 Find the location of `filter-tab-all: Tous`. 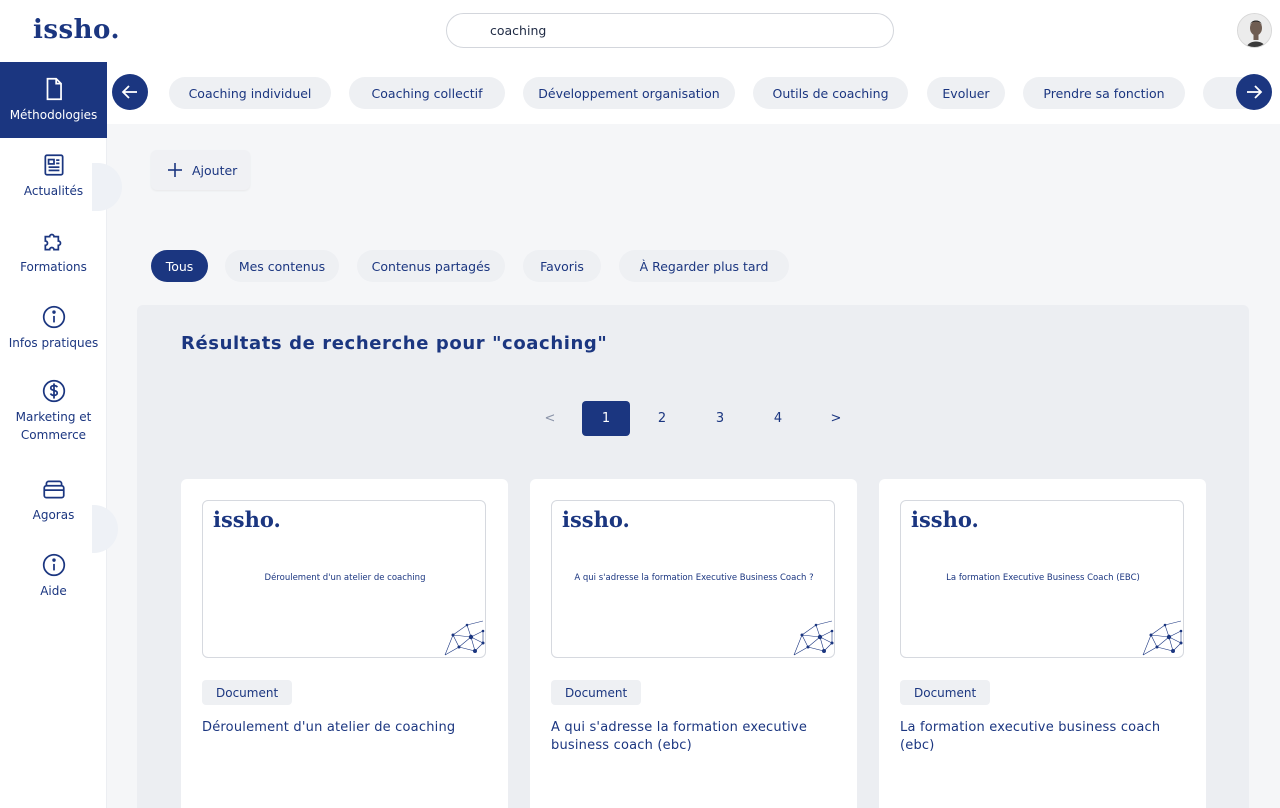

filter-tab-all: Tous is located at coordinates (179, 266).